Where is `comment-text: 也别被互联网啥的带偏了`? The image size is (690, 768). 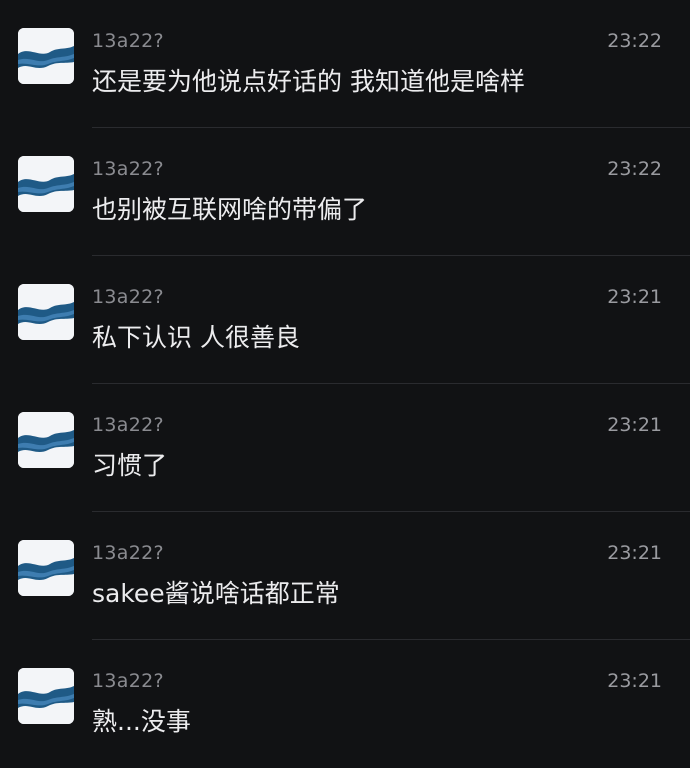 comment-text: 也别被互联网啥的带偏了 is located at coordinates (230, 209).